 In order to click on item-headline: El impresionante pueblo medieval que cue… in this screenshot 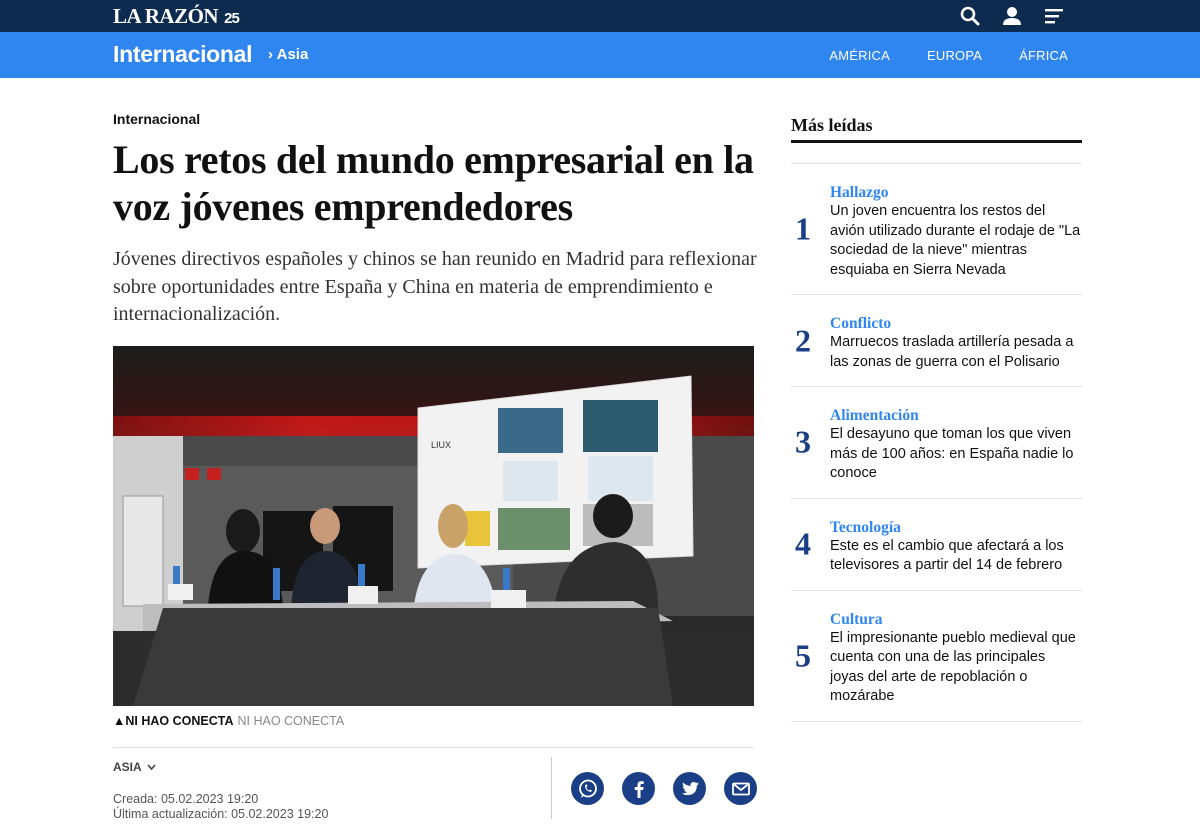, I will do `click(956, 668)`.